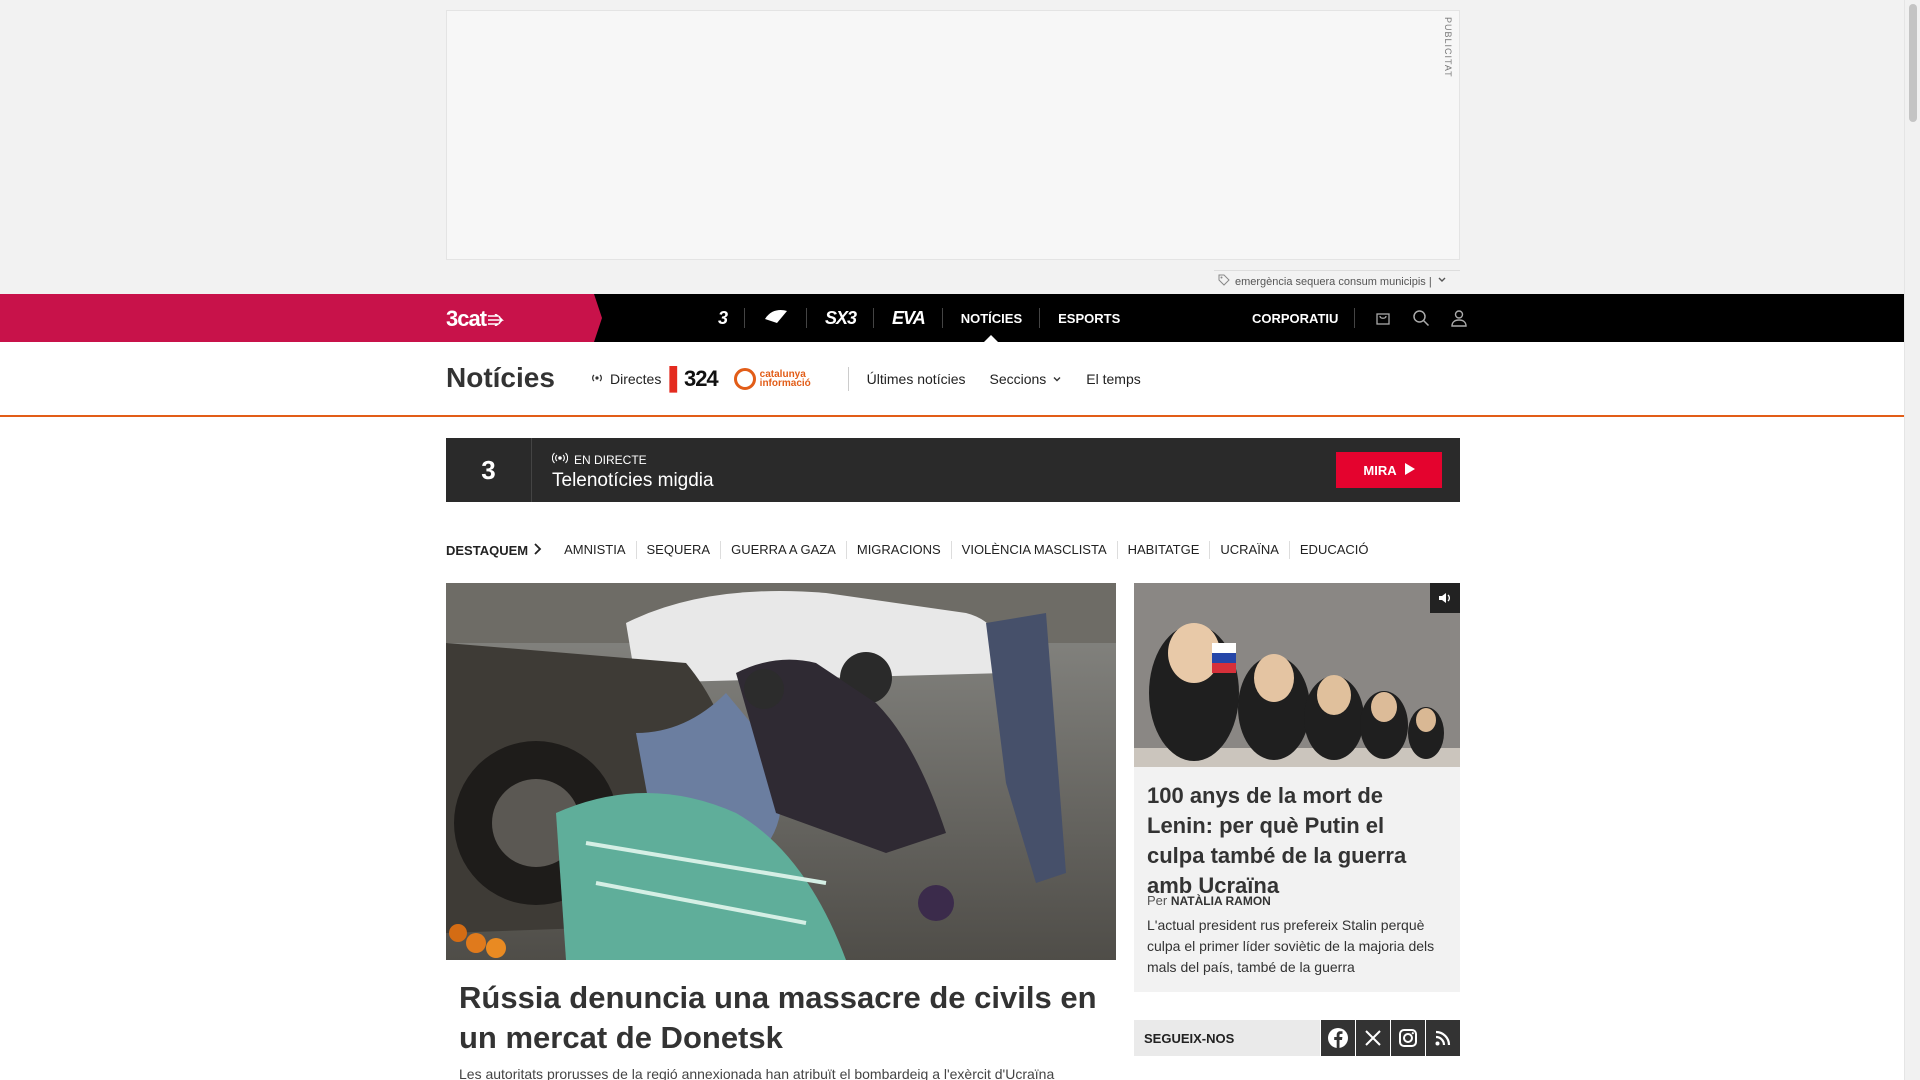 The height and width of the screenshot is (1080, 1920). Describe the element at coordinates (1445, 598) in the screenshot. I see `sound-icon` at that location.